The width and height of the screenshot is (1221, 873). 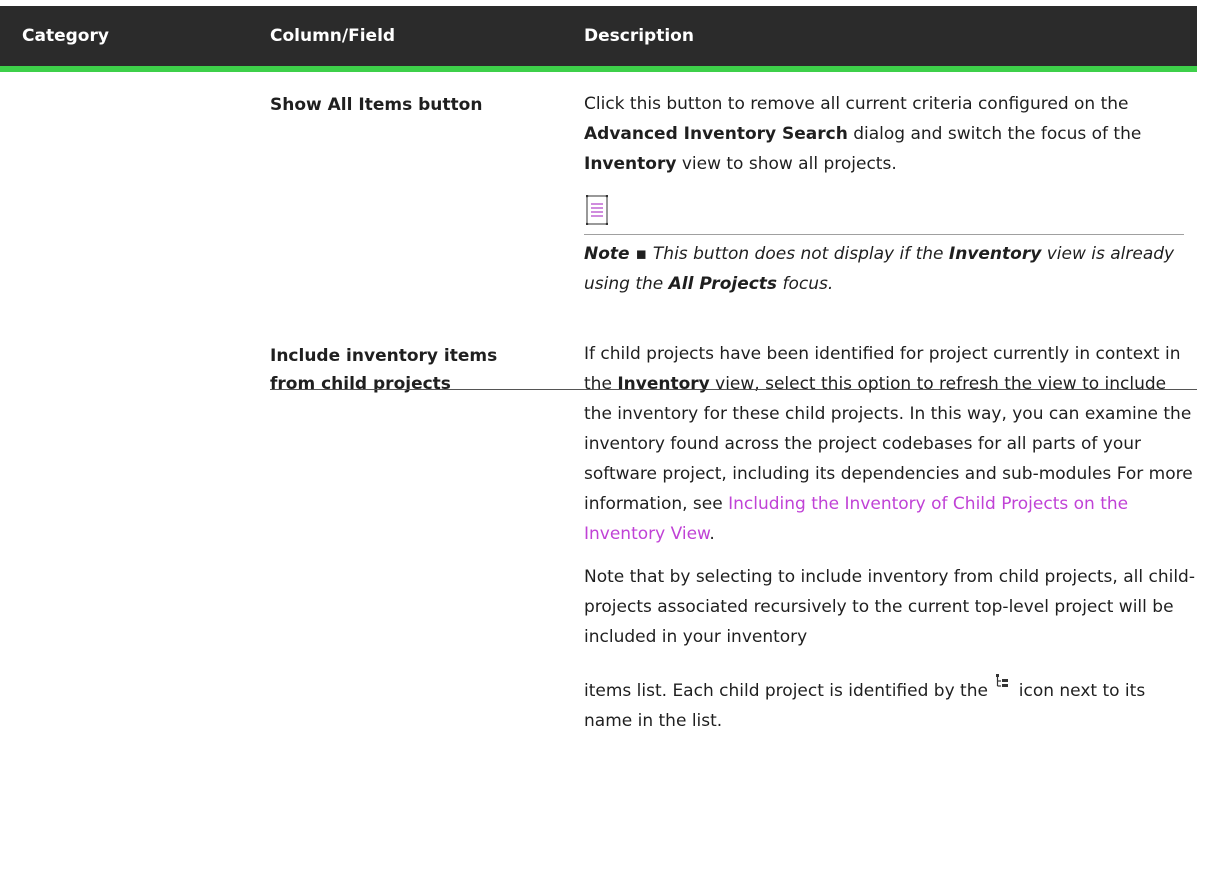 What do you see at coordinates (65, 36) in the screenshot?
I see `header-category: Category` at bounding box center [65, 36].